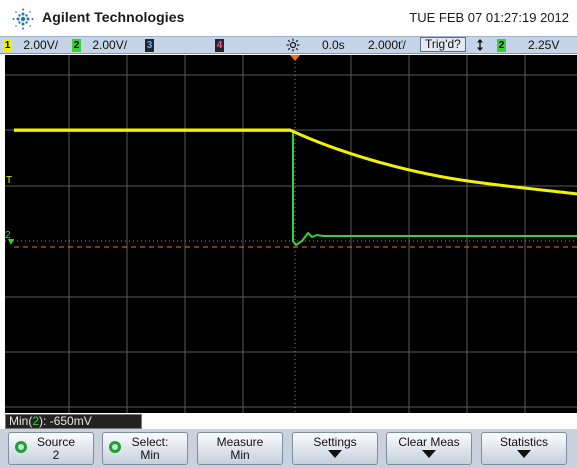 The image size is (577, 468). Describe the element at coordinates (523, 442) in the screenshot. I see `statistics-softkey-label: Statistics` at that location.